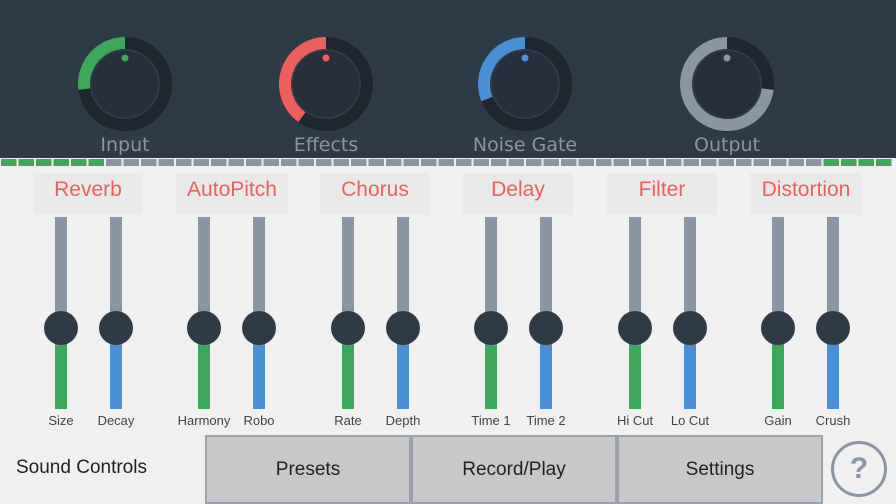 Image resolution: width=896 pixels, height=504 pixels. I want to click on effects-knob-label: Effects, so click(326, 145).